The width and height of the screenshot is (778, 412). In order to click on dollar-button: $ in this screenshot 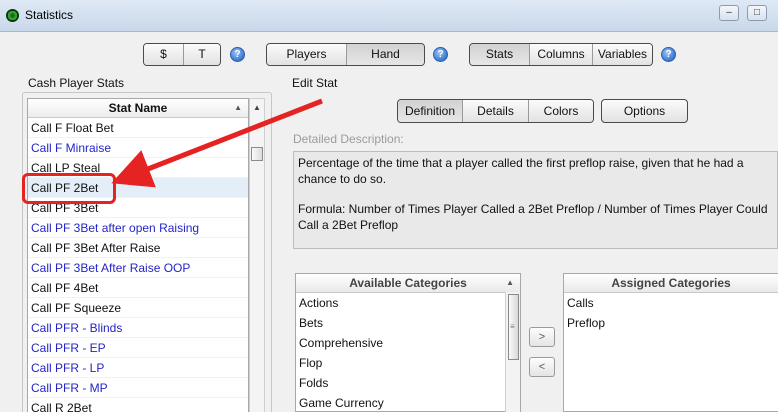, I will do `click(164, 54)`.